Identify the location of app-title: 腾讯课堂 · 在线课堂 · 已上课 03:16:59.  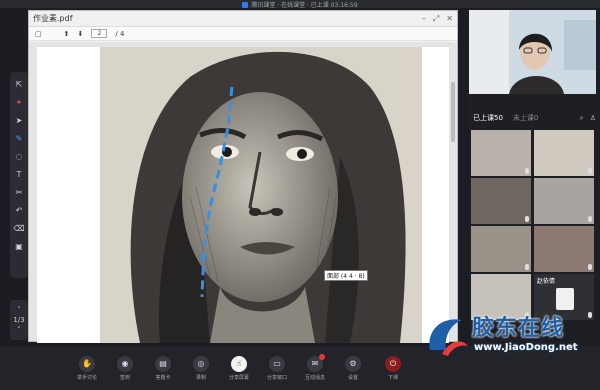
(304, 5).